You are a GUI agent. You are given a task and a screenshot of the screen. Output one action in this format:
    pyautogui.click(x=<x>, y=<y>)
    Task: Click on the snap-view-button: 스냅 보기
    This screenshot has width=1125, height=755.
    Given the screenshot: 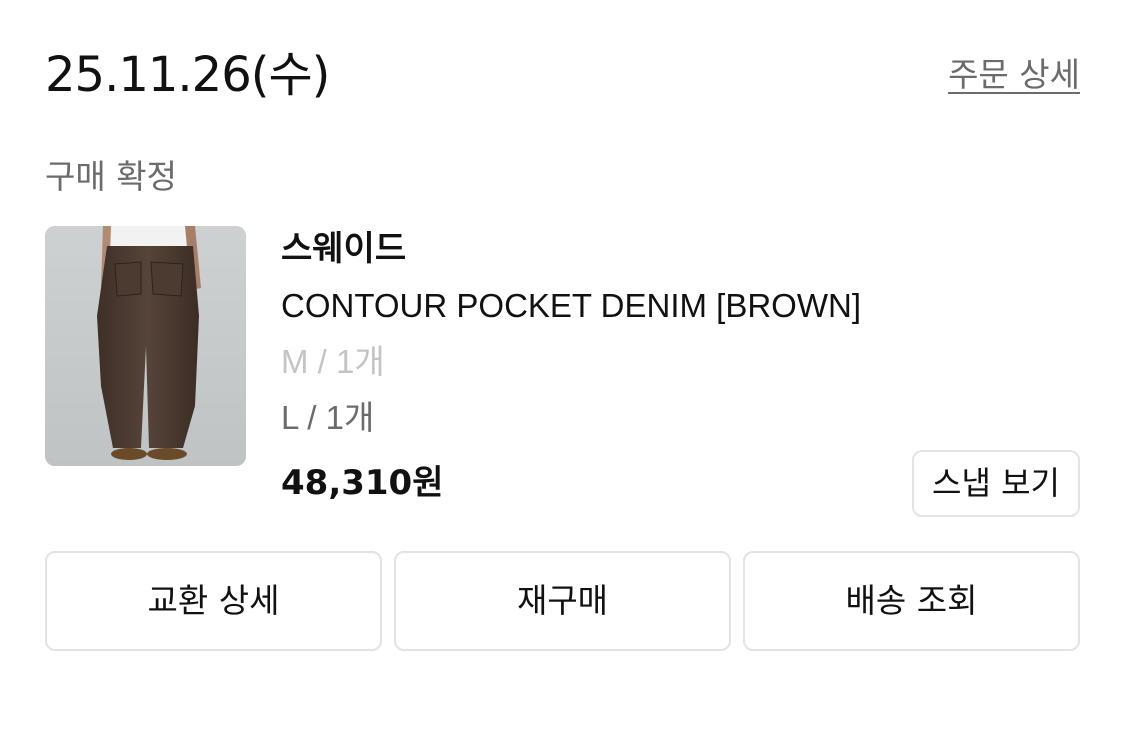 What is the action you would take?
    pyautogui.click(x=996, y=483)
    